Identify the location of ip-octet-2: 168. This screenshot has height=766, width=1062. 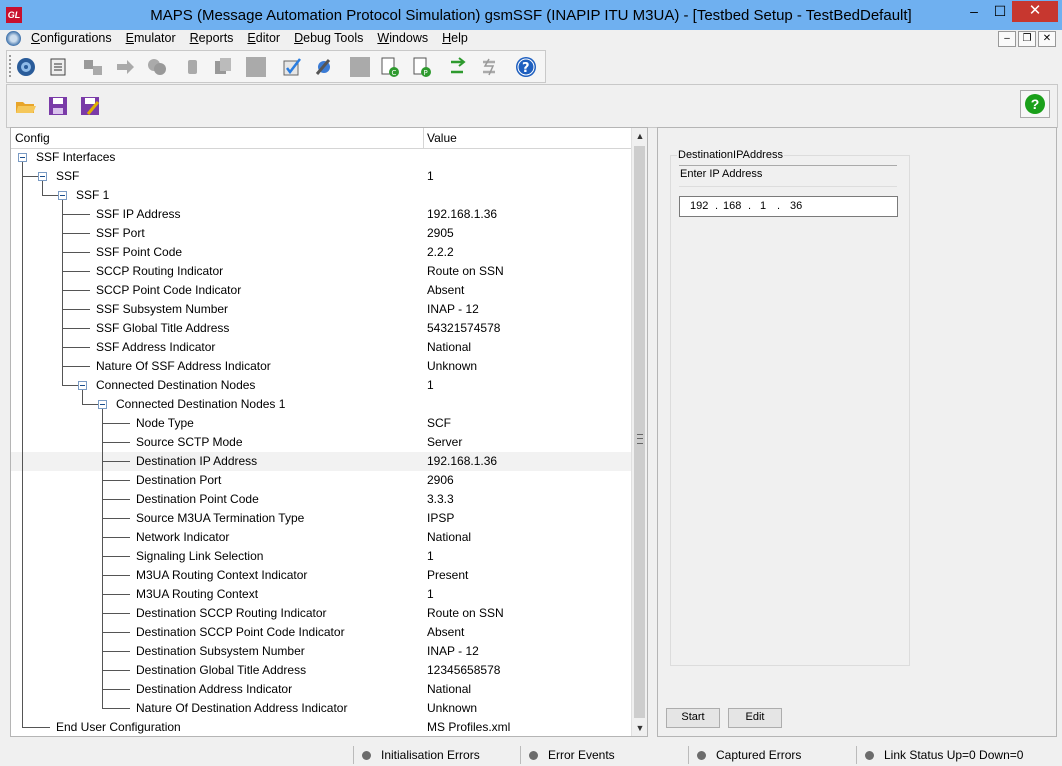
(732, 206).